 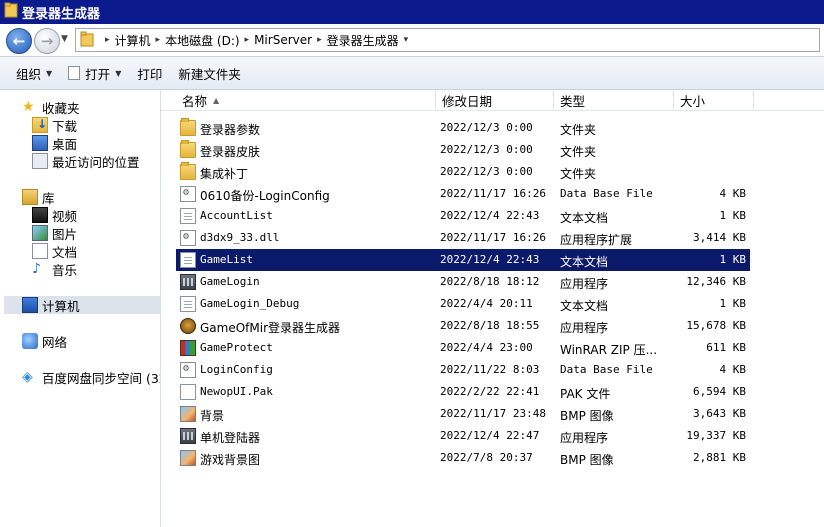 What do you see at coordinates (265, 196) in the screenshot?
I see `file-name: 0610备份-LoginConfig` at bounding box center [265, 196].